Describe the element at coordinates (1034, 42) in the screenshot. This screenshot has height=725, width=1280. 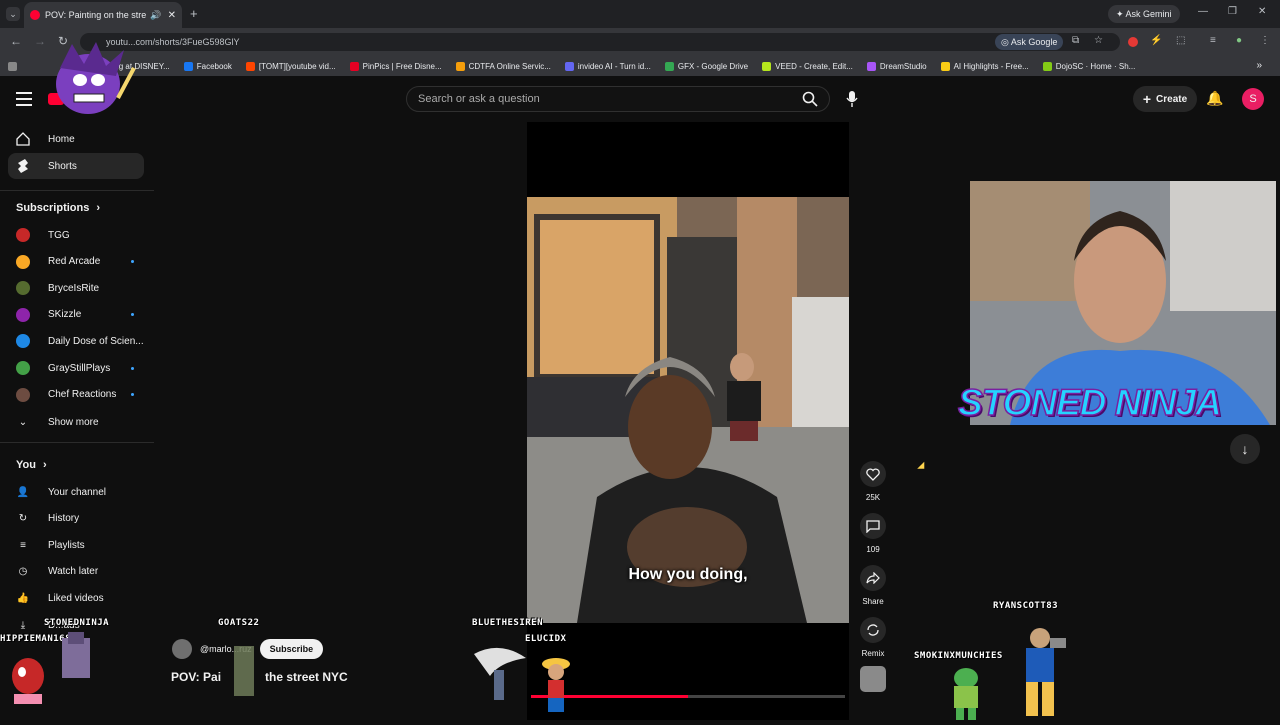
I see `ask-google-label: Ask Google` at that location.